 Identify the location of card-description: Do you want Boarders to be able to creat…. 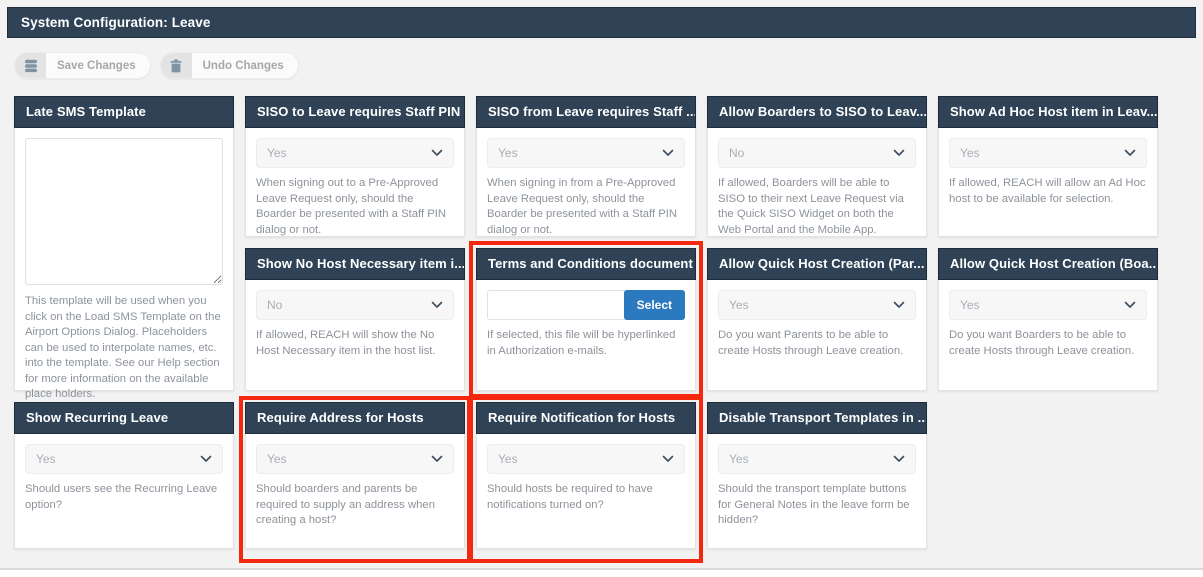
(1042, 343).